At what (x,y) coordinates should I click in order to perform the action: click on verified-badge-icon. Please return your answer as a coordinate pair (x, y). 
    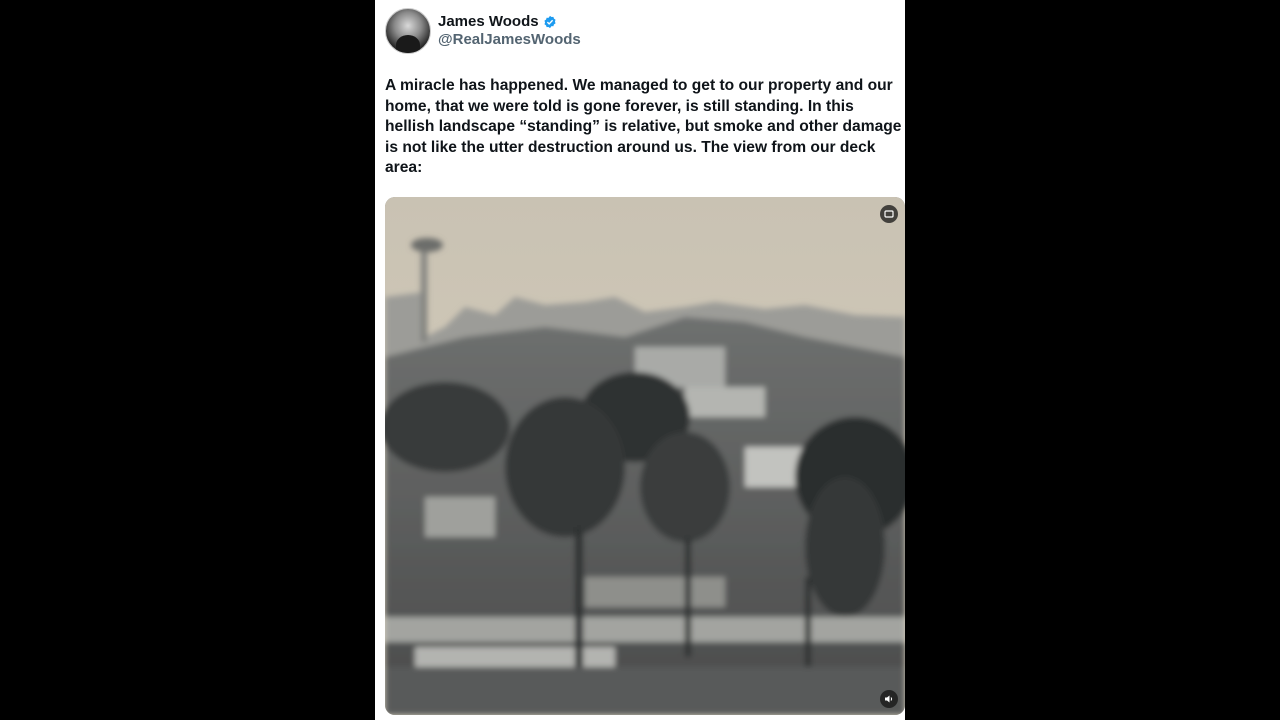
    Looking at the image, I should click on (550, 22).